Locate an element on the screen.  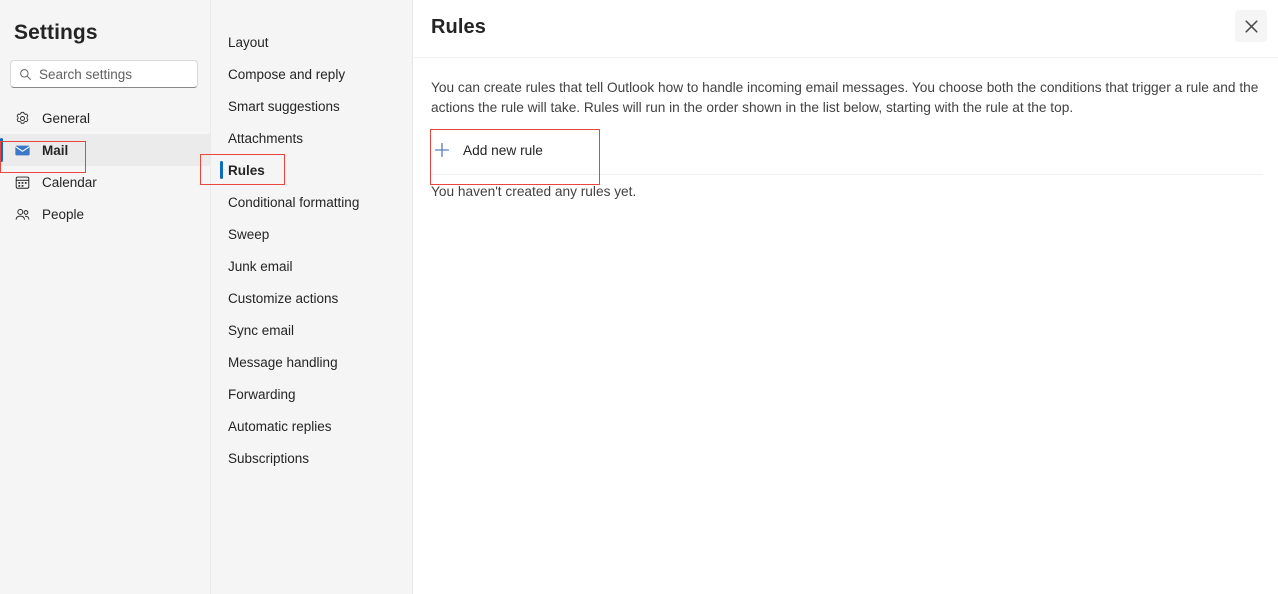
people-icon is located at coordinates (22, 214).